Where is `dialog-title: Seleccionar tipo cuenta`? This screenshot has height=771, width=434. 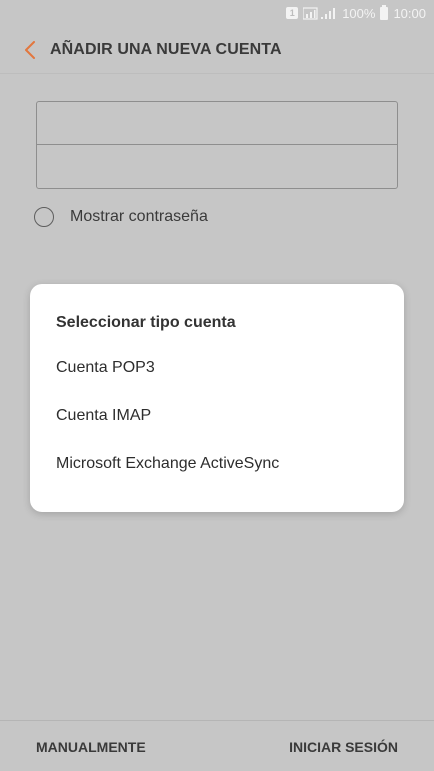 dialog-title: Seleccionar tipo cuenta is located at coordinates (146, 322).